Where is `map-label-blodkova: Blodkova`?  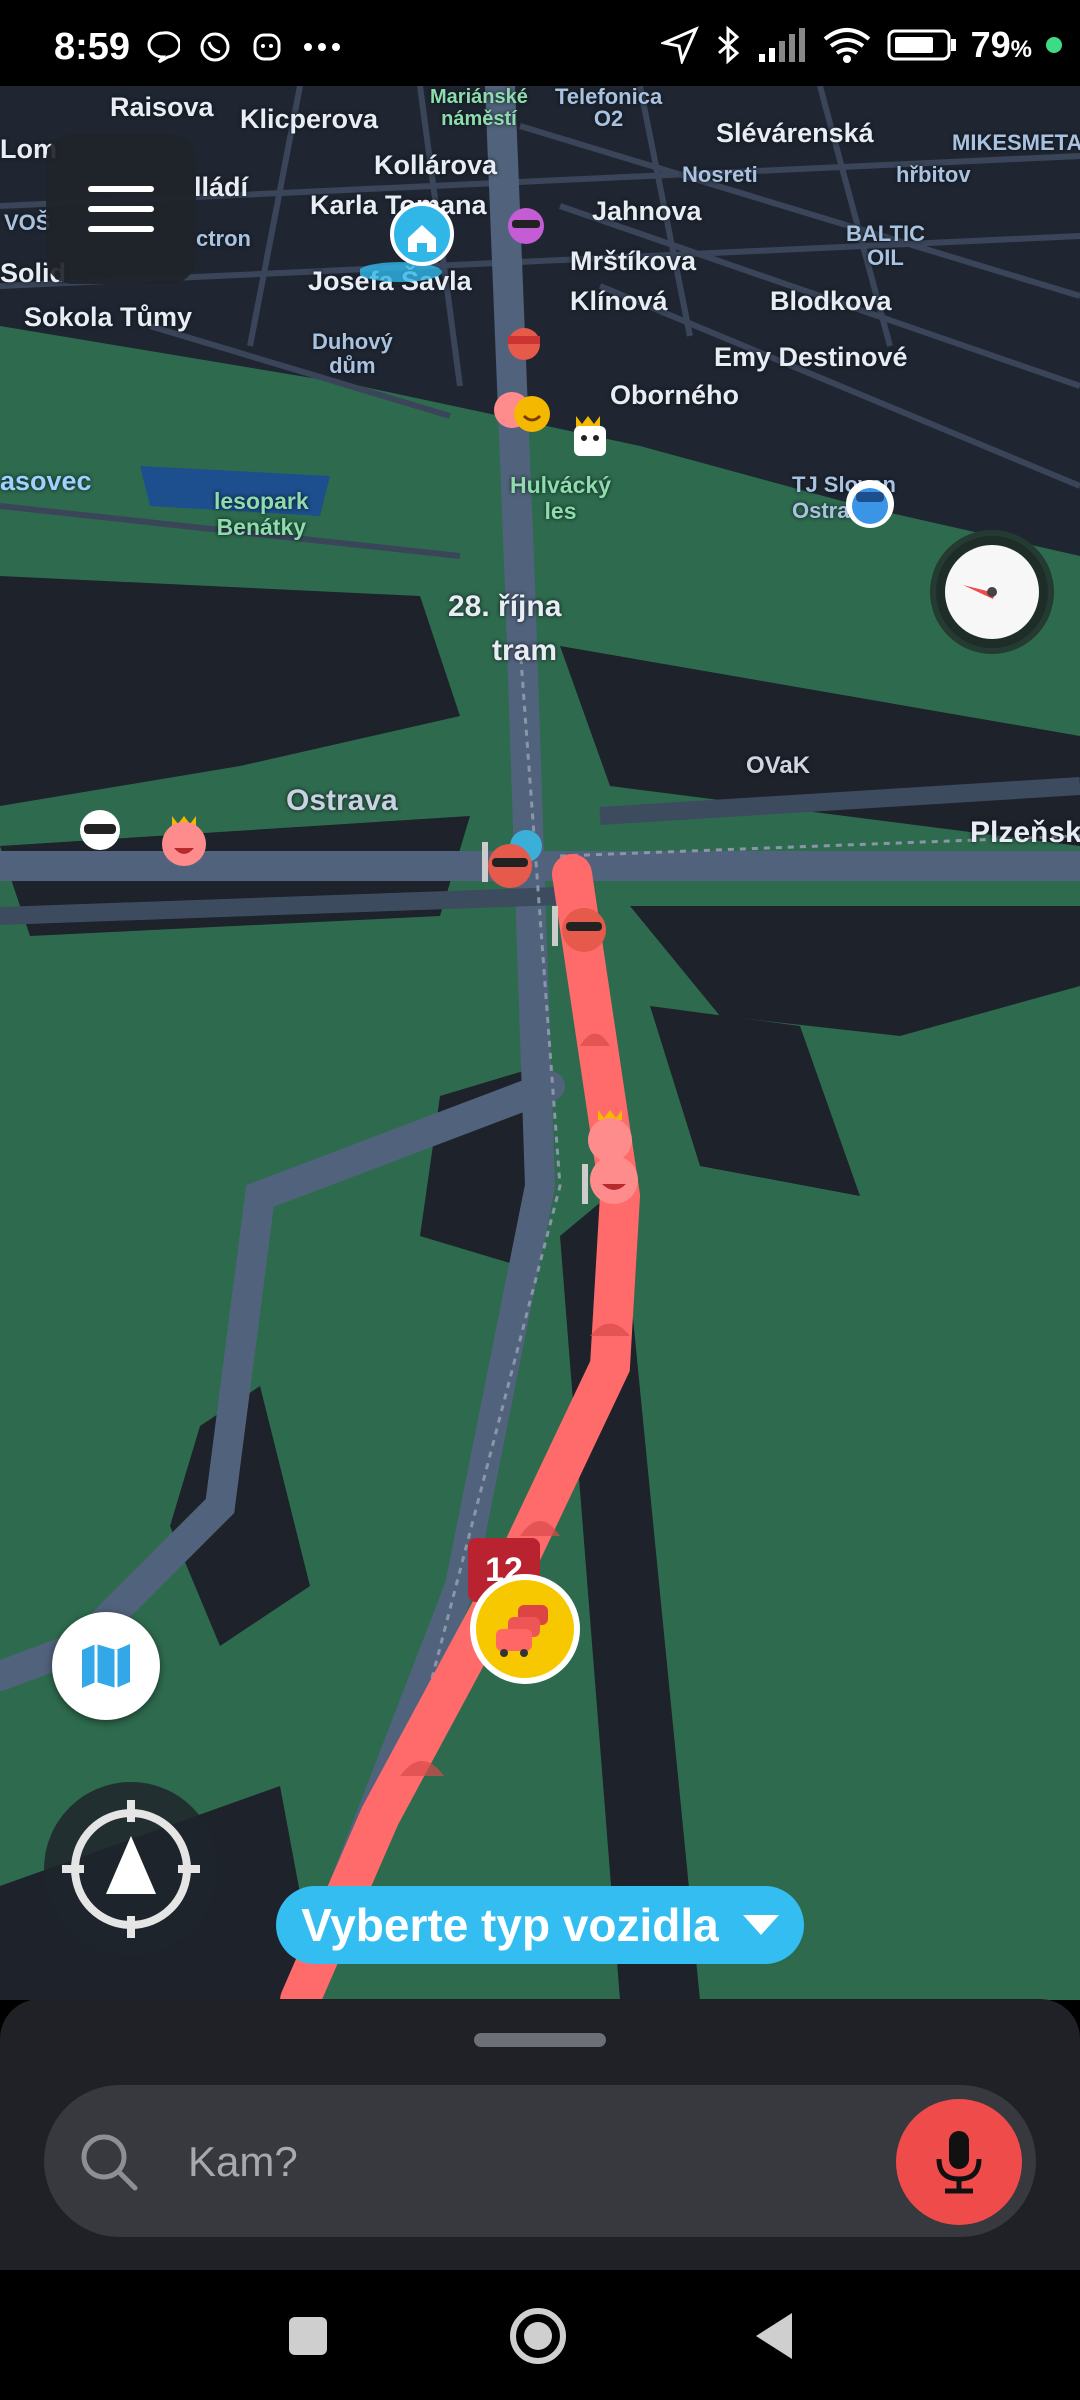 map-label-blodkova: Blodkova is located at coordinates (831, 301).